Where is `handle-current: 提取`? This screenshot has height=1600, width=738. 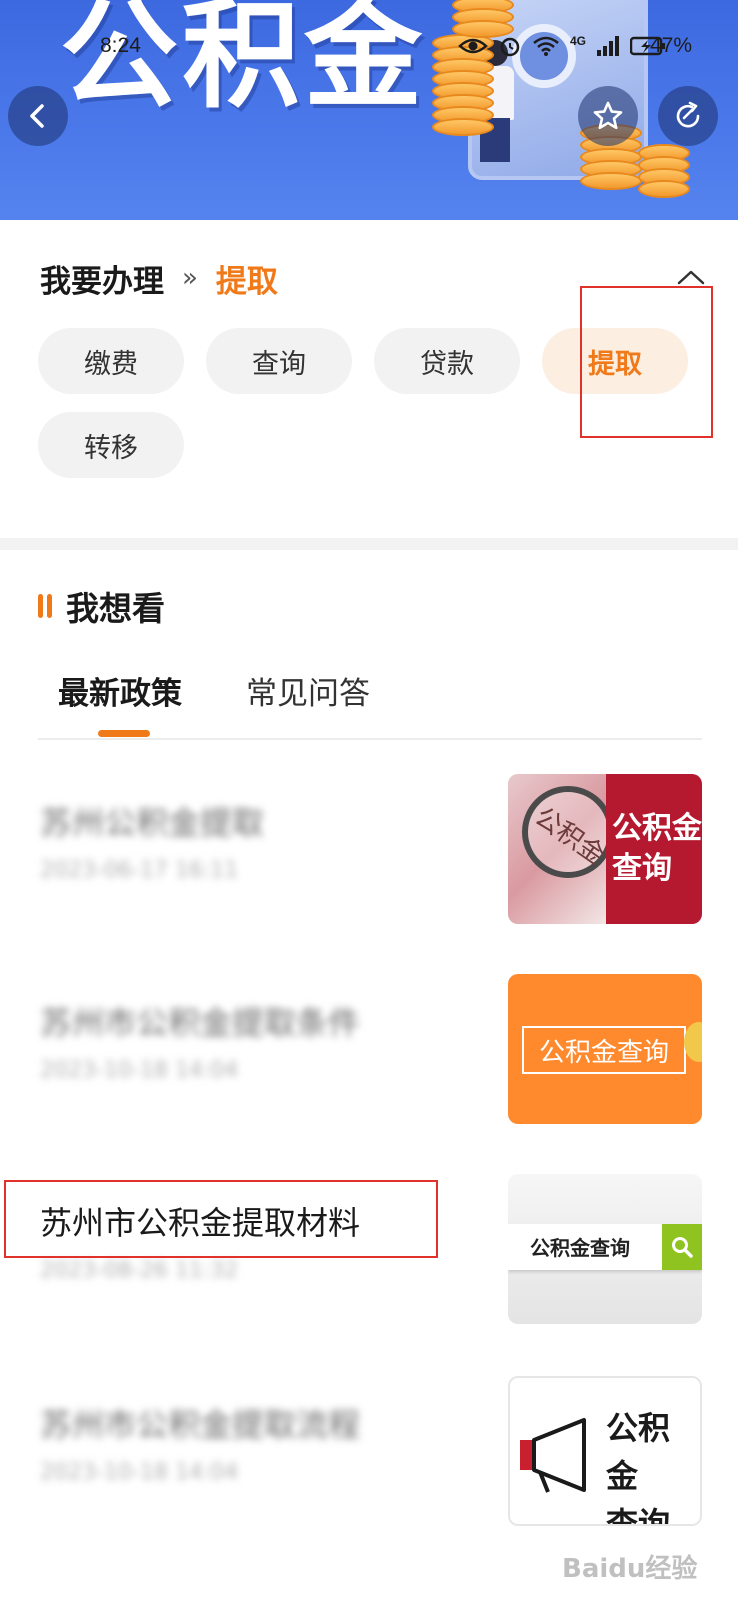
handle-current: 提取 is located at coordinates (246, 281).